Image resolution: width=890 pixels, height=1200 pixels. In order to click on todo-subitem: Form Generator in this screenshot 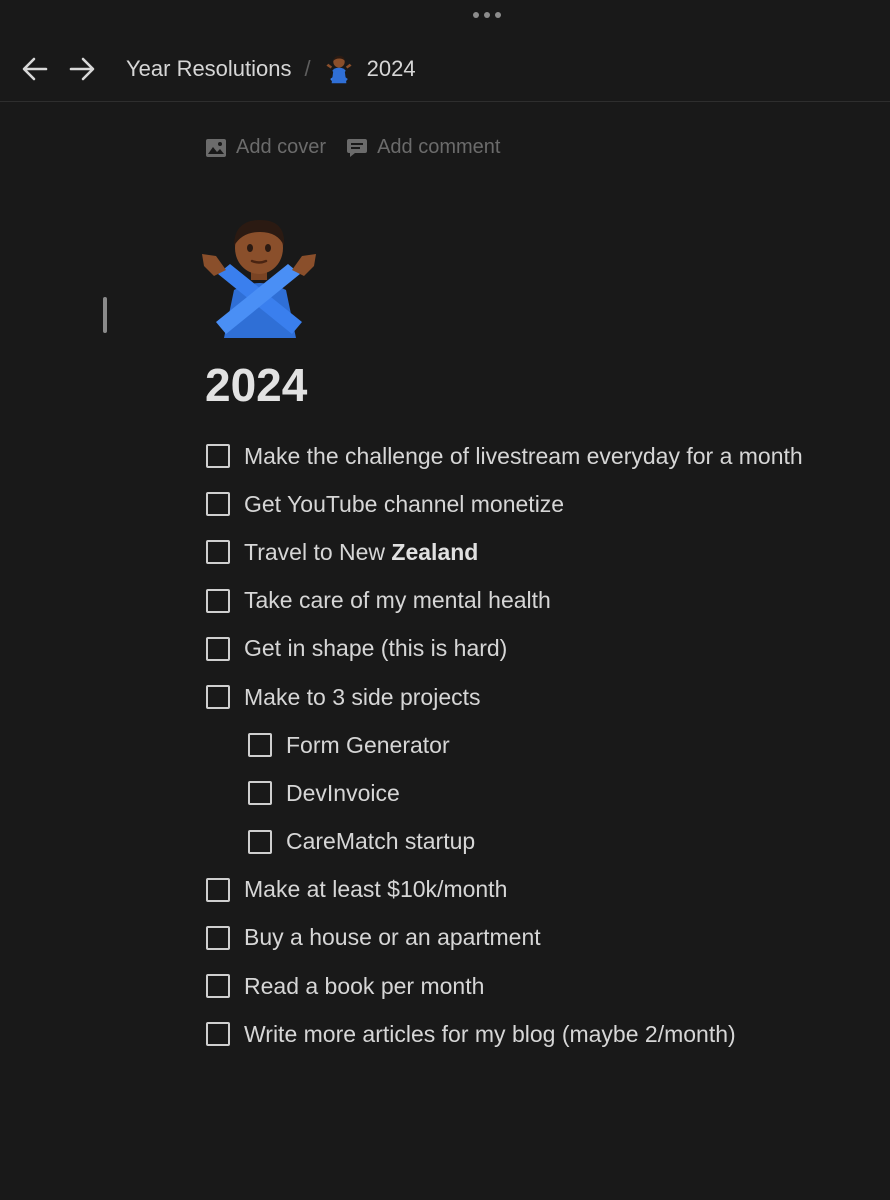, I will do `click(536, 745)`.